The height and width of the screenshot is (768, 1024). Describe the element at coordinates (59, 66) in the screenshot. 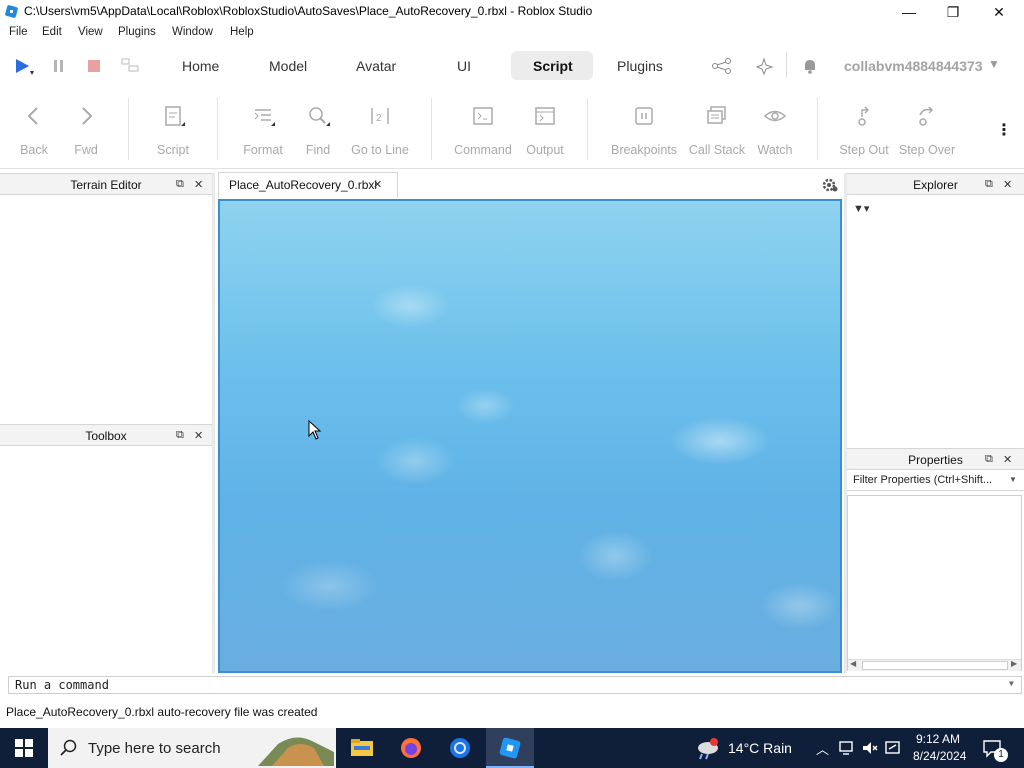

I see `pause-icon` at that location.